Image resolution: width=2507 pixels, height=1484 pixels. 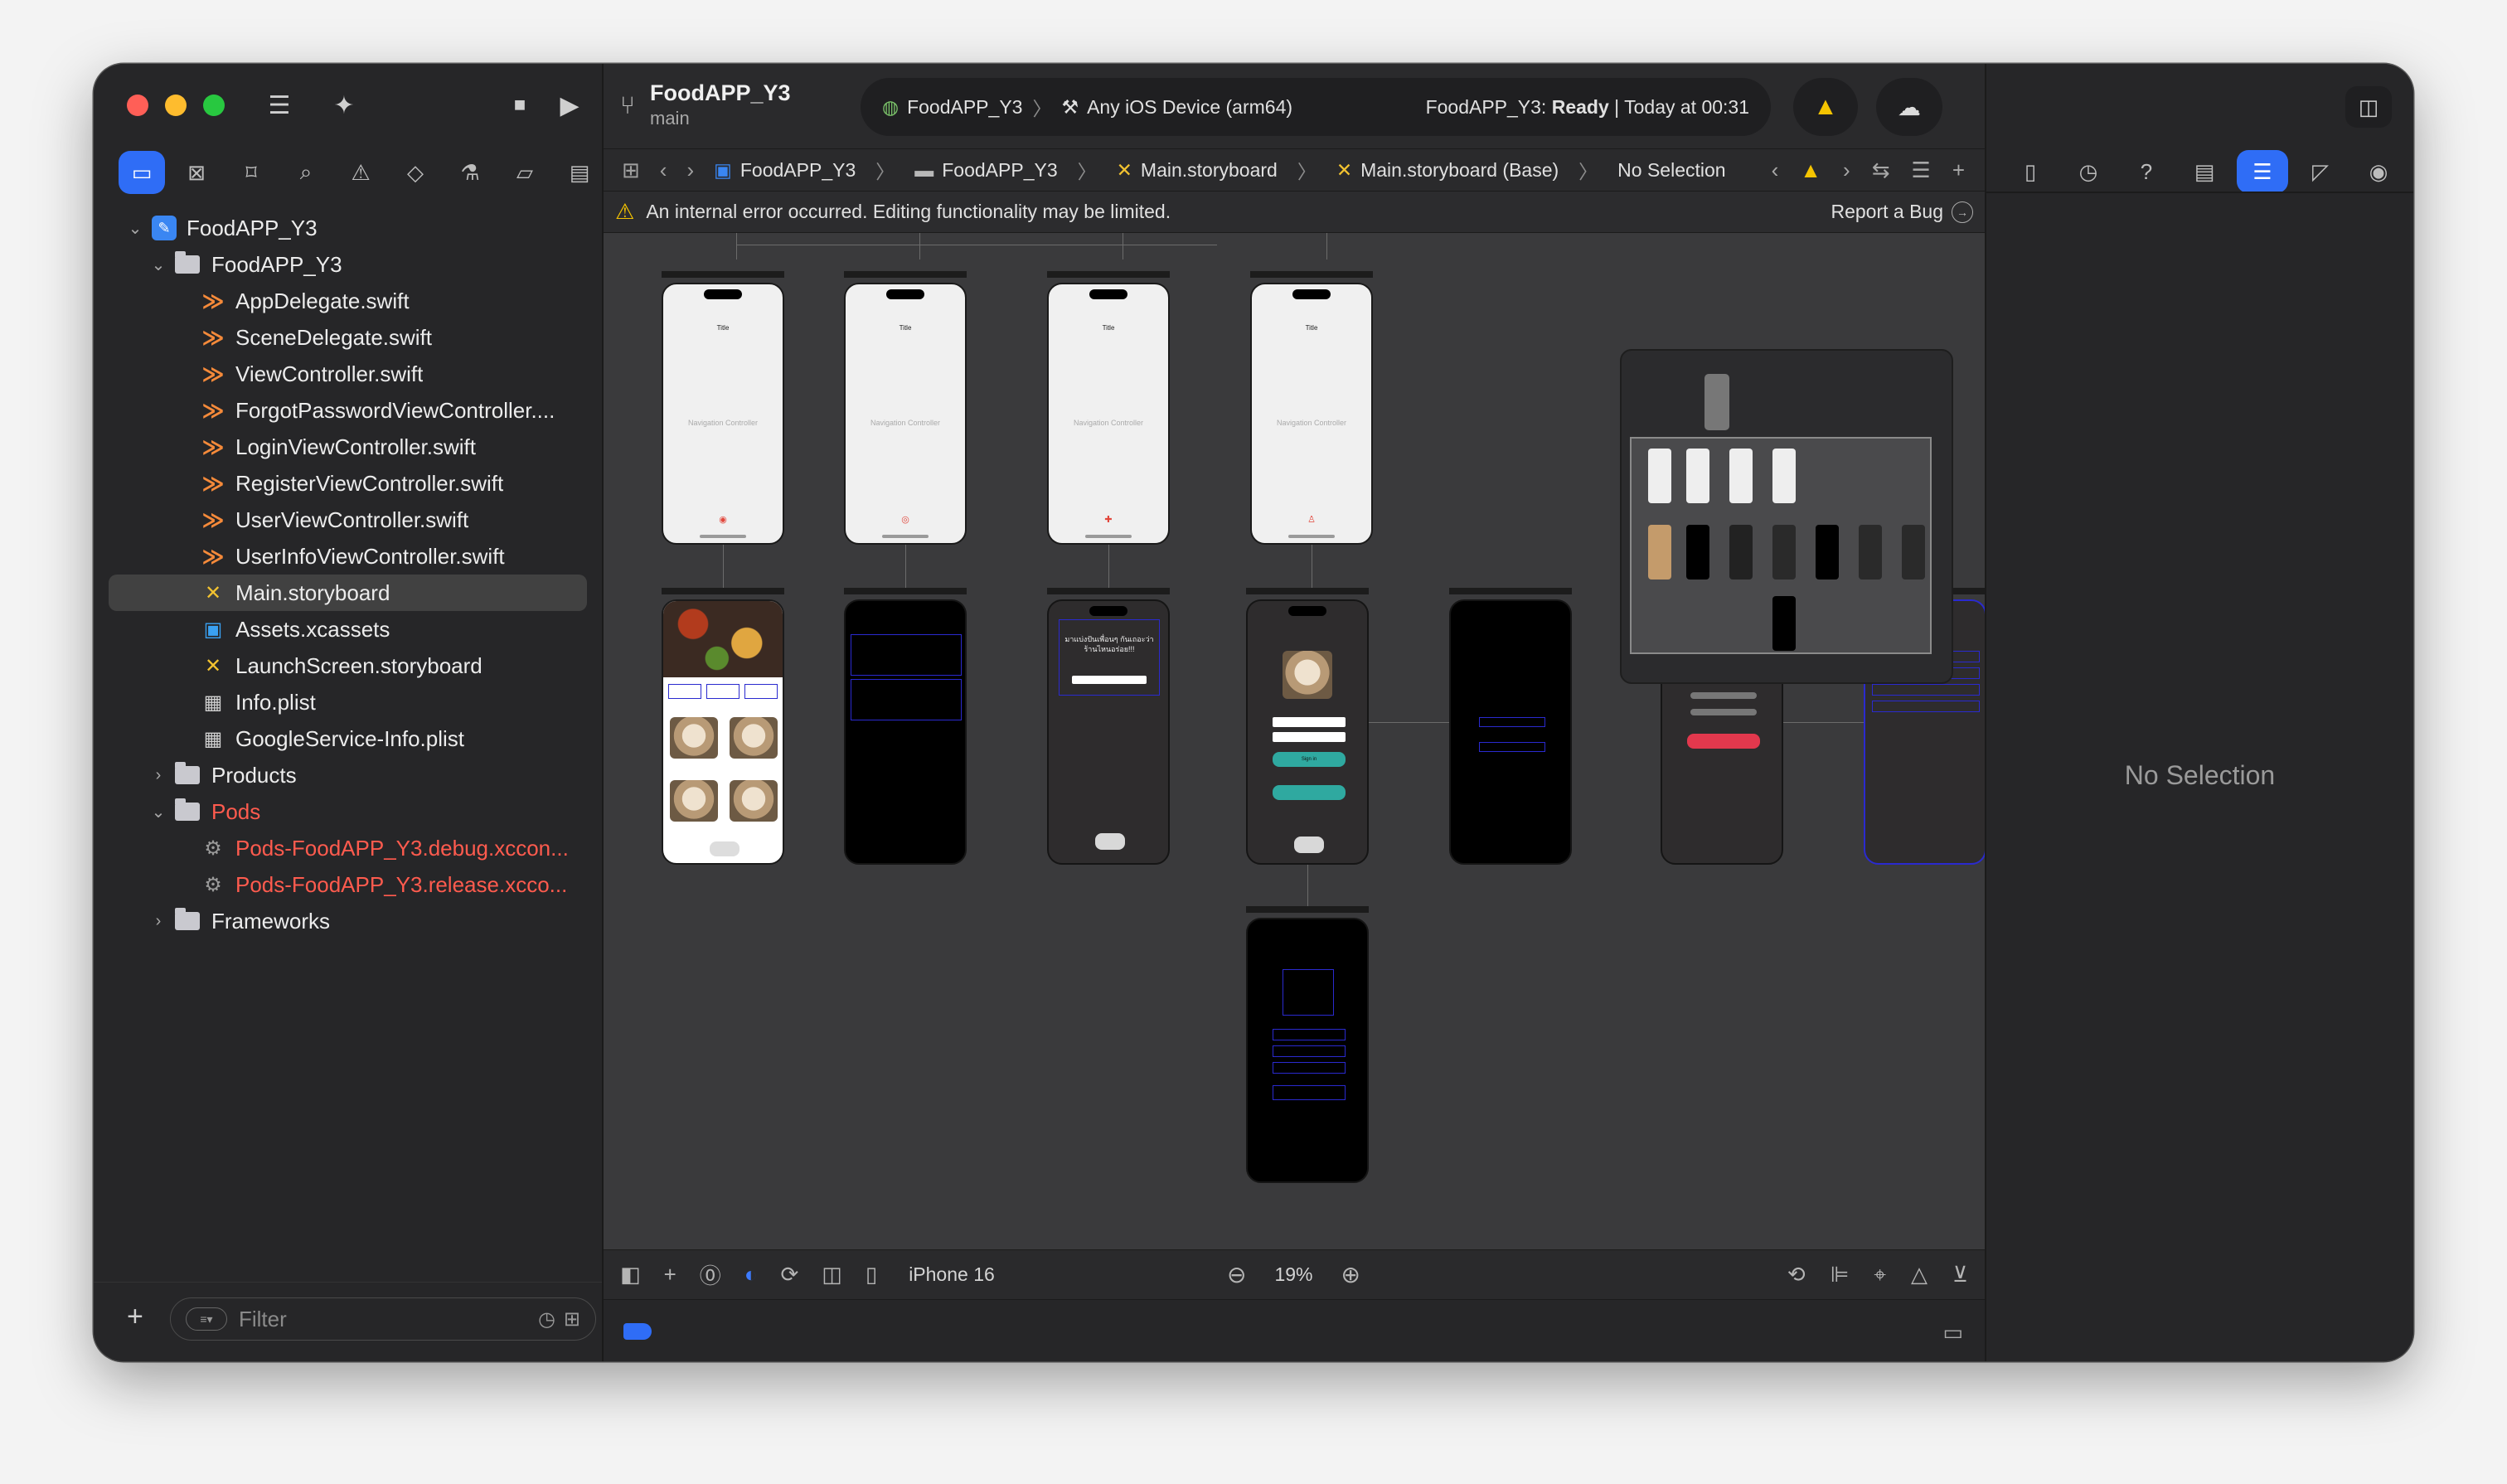 I want to click on back-icon: ‹, so click(x=663, y=171).